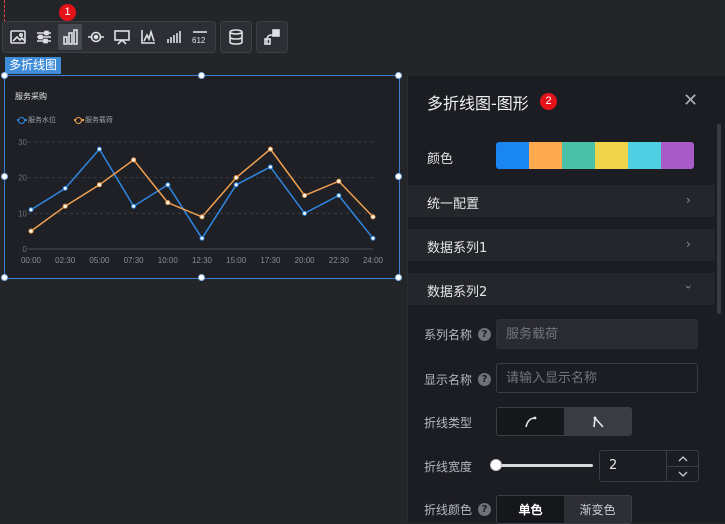 This screenshot has height=524, width=725. What do you see at coordinates (31, 260) in the screenshot?
I see `x-tick-label: 00:00` at bounding box center [31, 260].